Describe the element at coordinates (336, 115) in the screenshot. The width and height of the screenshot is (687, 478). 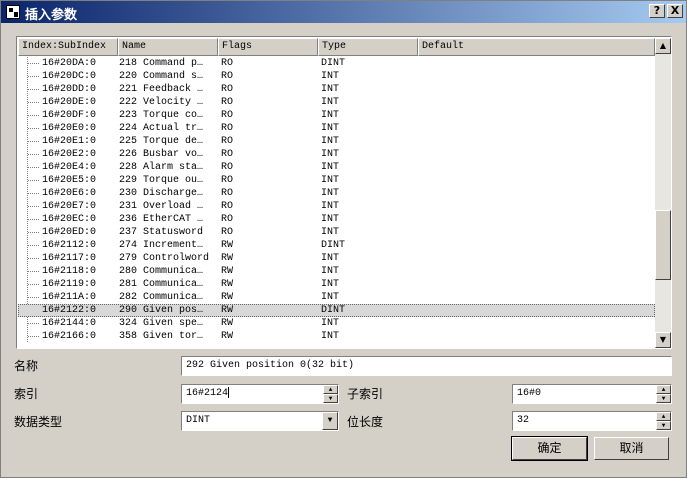
I see `table-row: 16#20DF:0 223 Torque co… RO INT` at that location.